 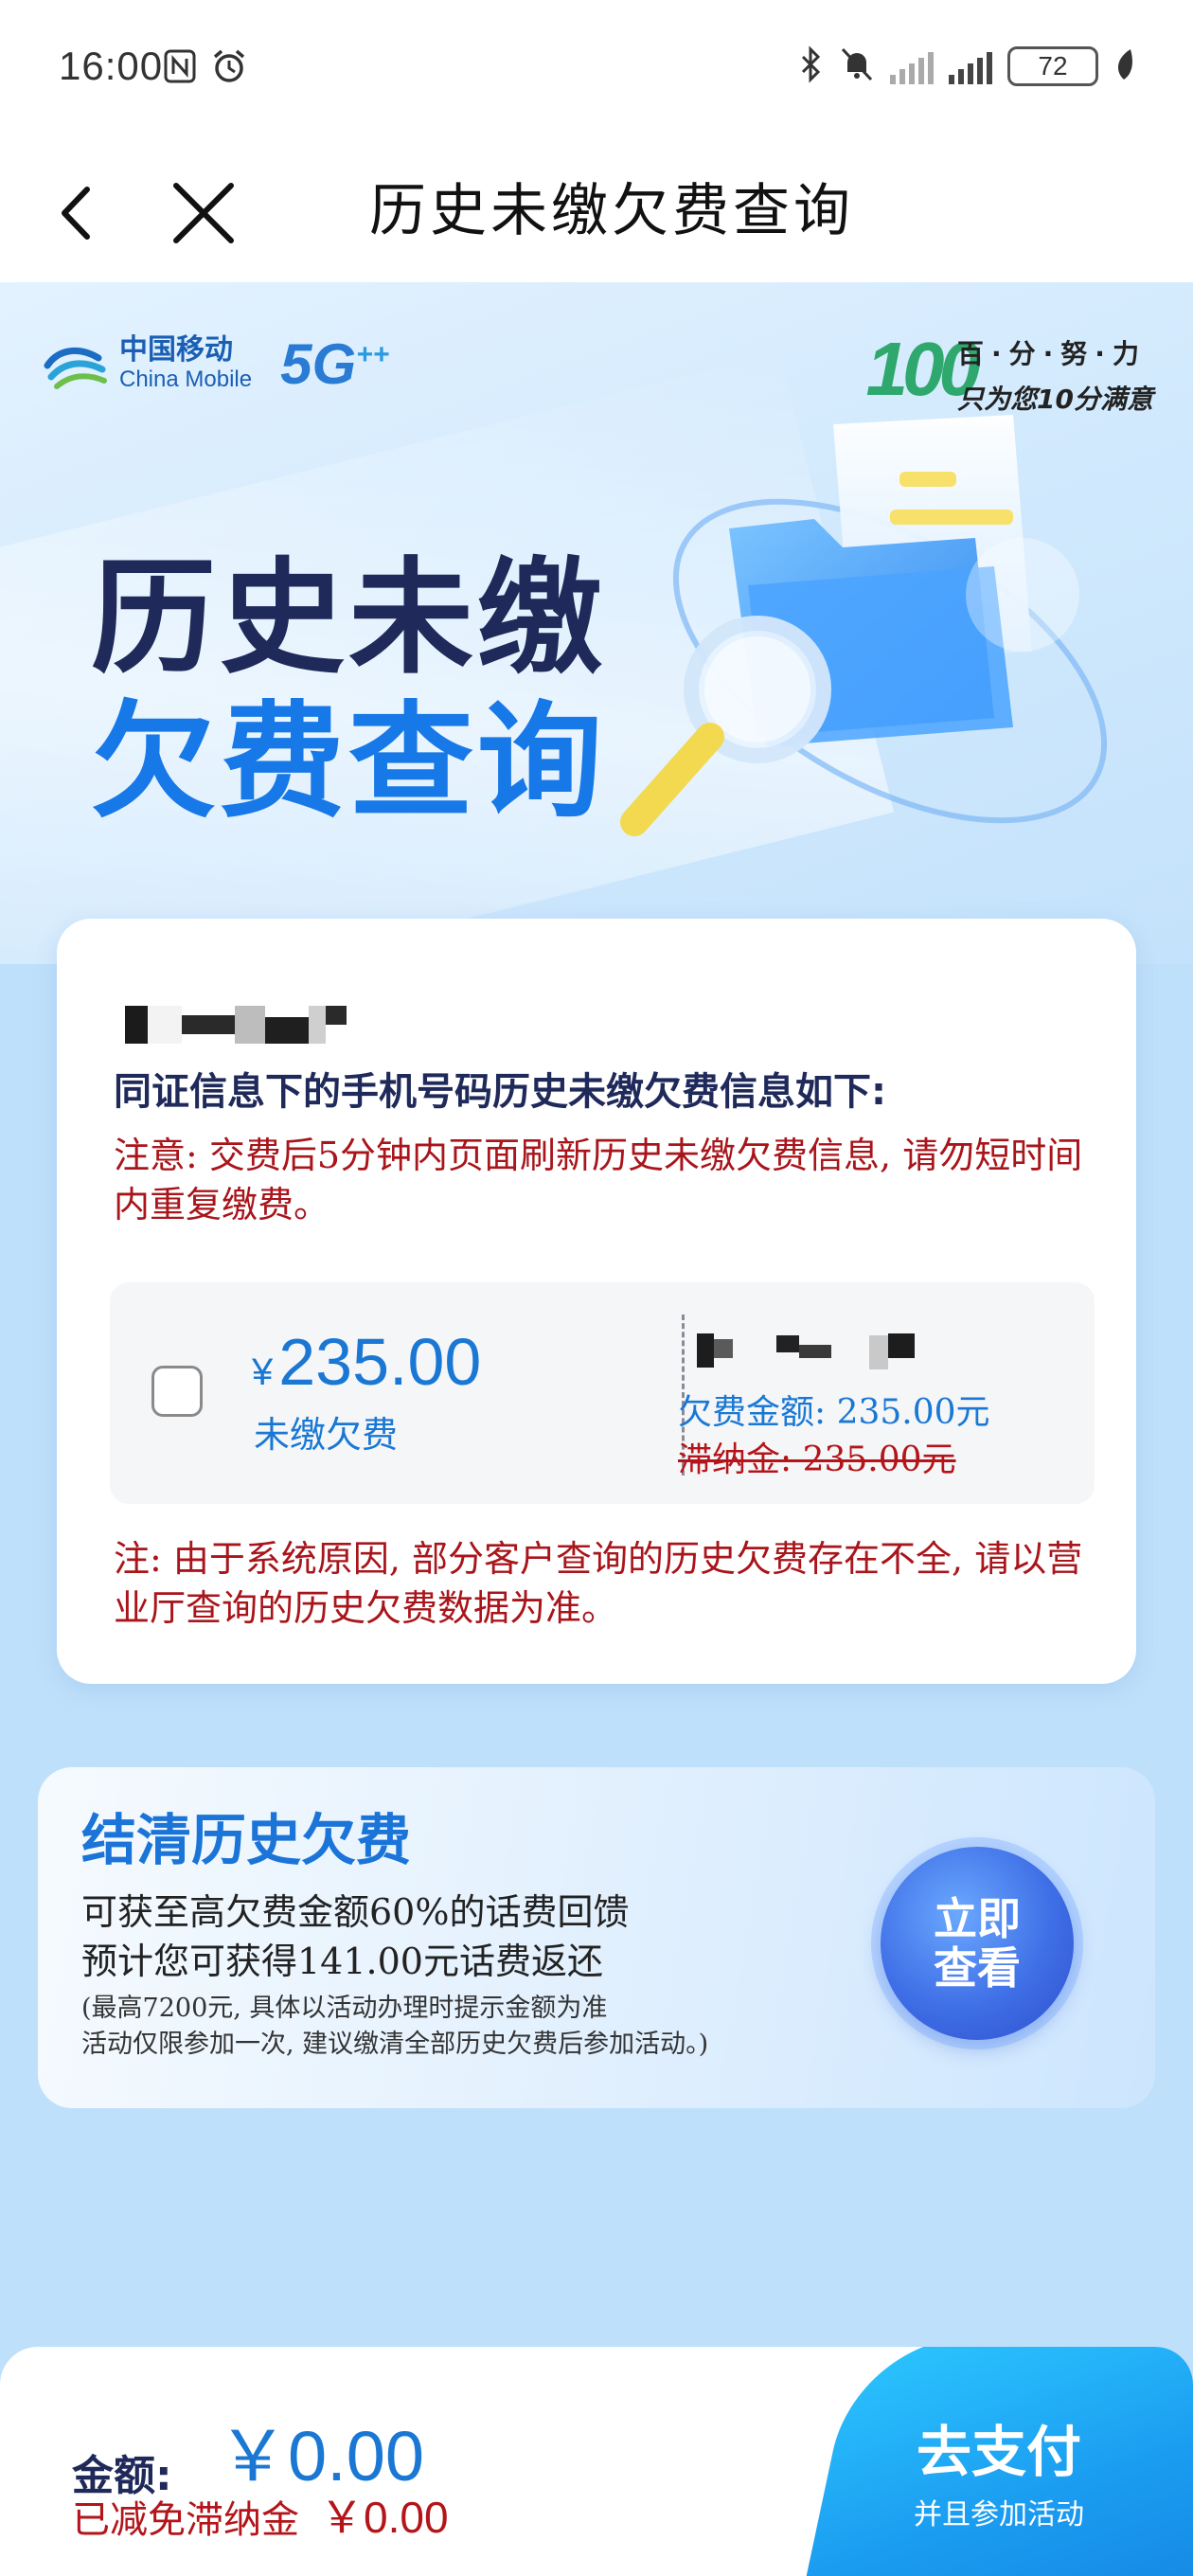 I want to click on masked-phone-number, so click(x=236, y=1025).